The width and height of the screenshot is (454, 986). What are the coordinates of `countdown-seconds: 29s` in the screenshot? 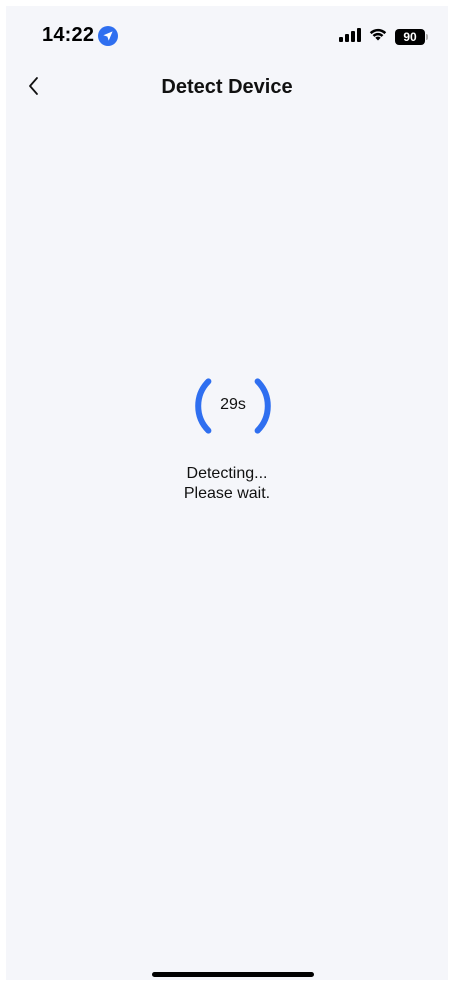 It's located at (233, 404).